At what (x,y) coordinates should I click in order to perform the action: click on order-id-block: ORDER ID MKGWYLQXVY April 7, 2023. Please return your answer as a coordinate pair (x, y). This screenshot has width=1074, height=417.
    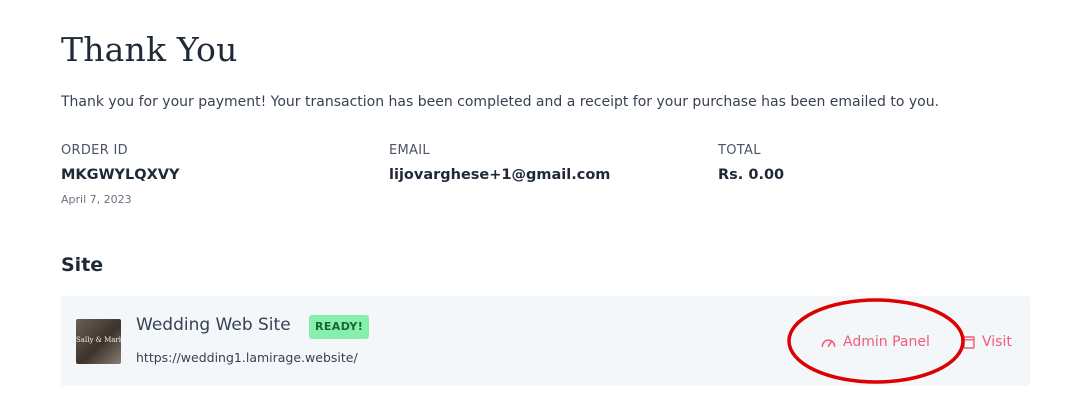
    Looking at the image, I should click on (120, 174).